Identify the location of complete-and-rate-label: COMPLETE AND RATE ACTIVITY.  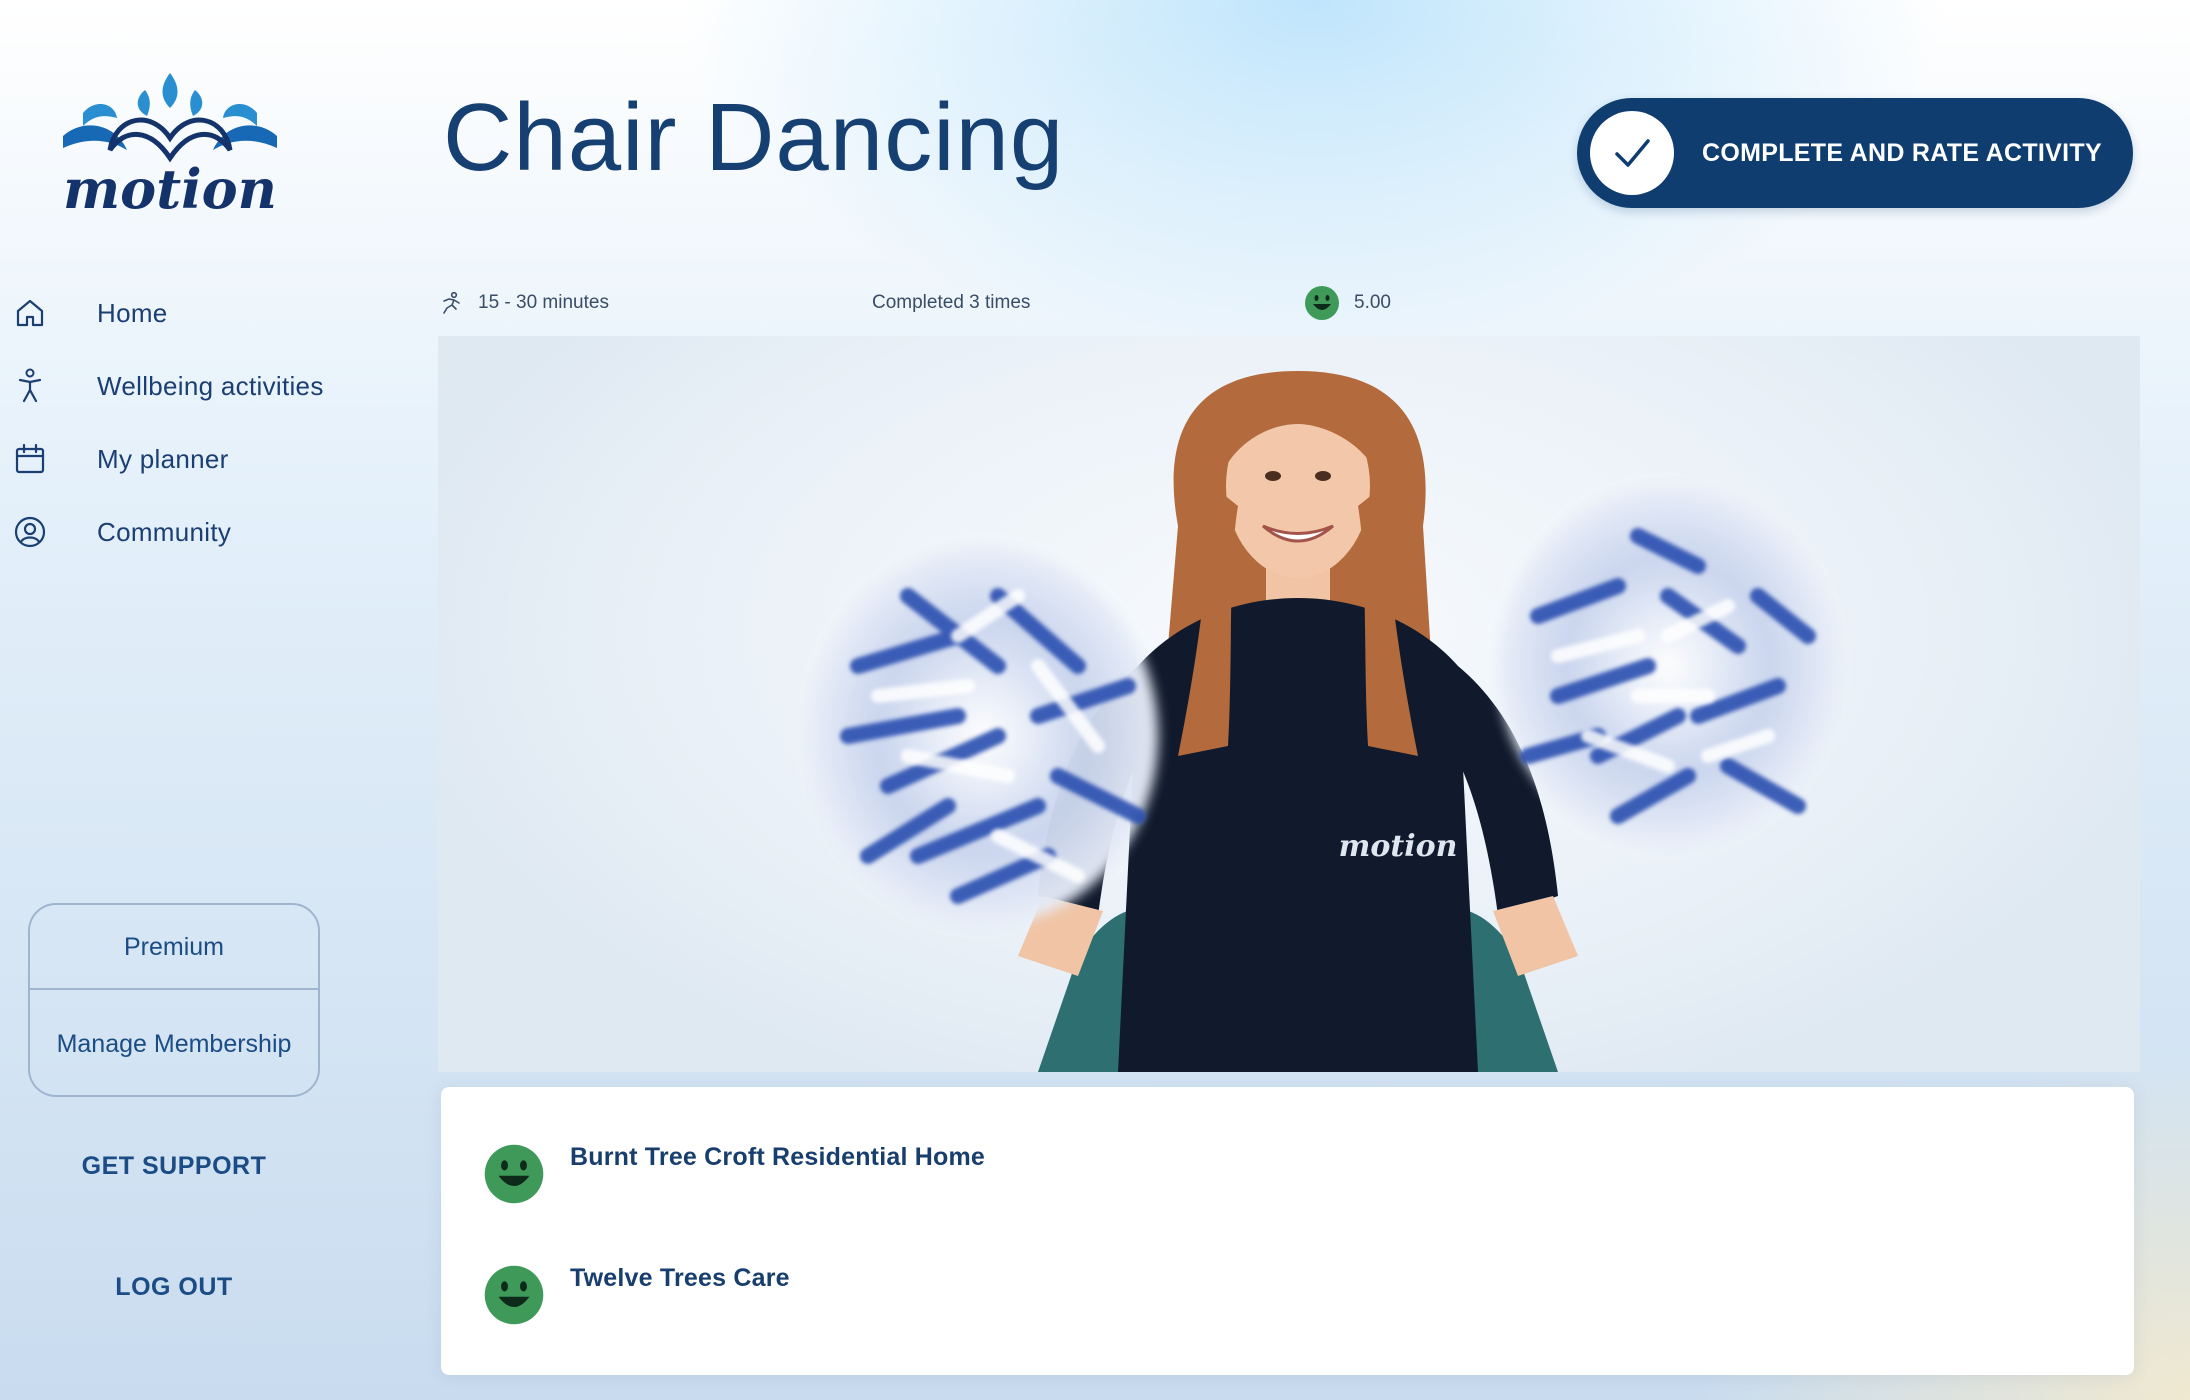
(1902, 152).